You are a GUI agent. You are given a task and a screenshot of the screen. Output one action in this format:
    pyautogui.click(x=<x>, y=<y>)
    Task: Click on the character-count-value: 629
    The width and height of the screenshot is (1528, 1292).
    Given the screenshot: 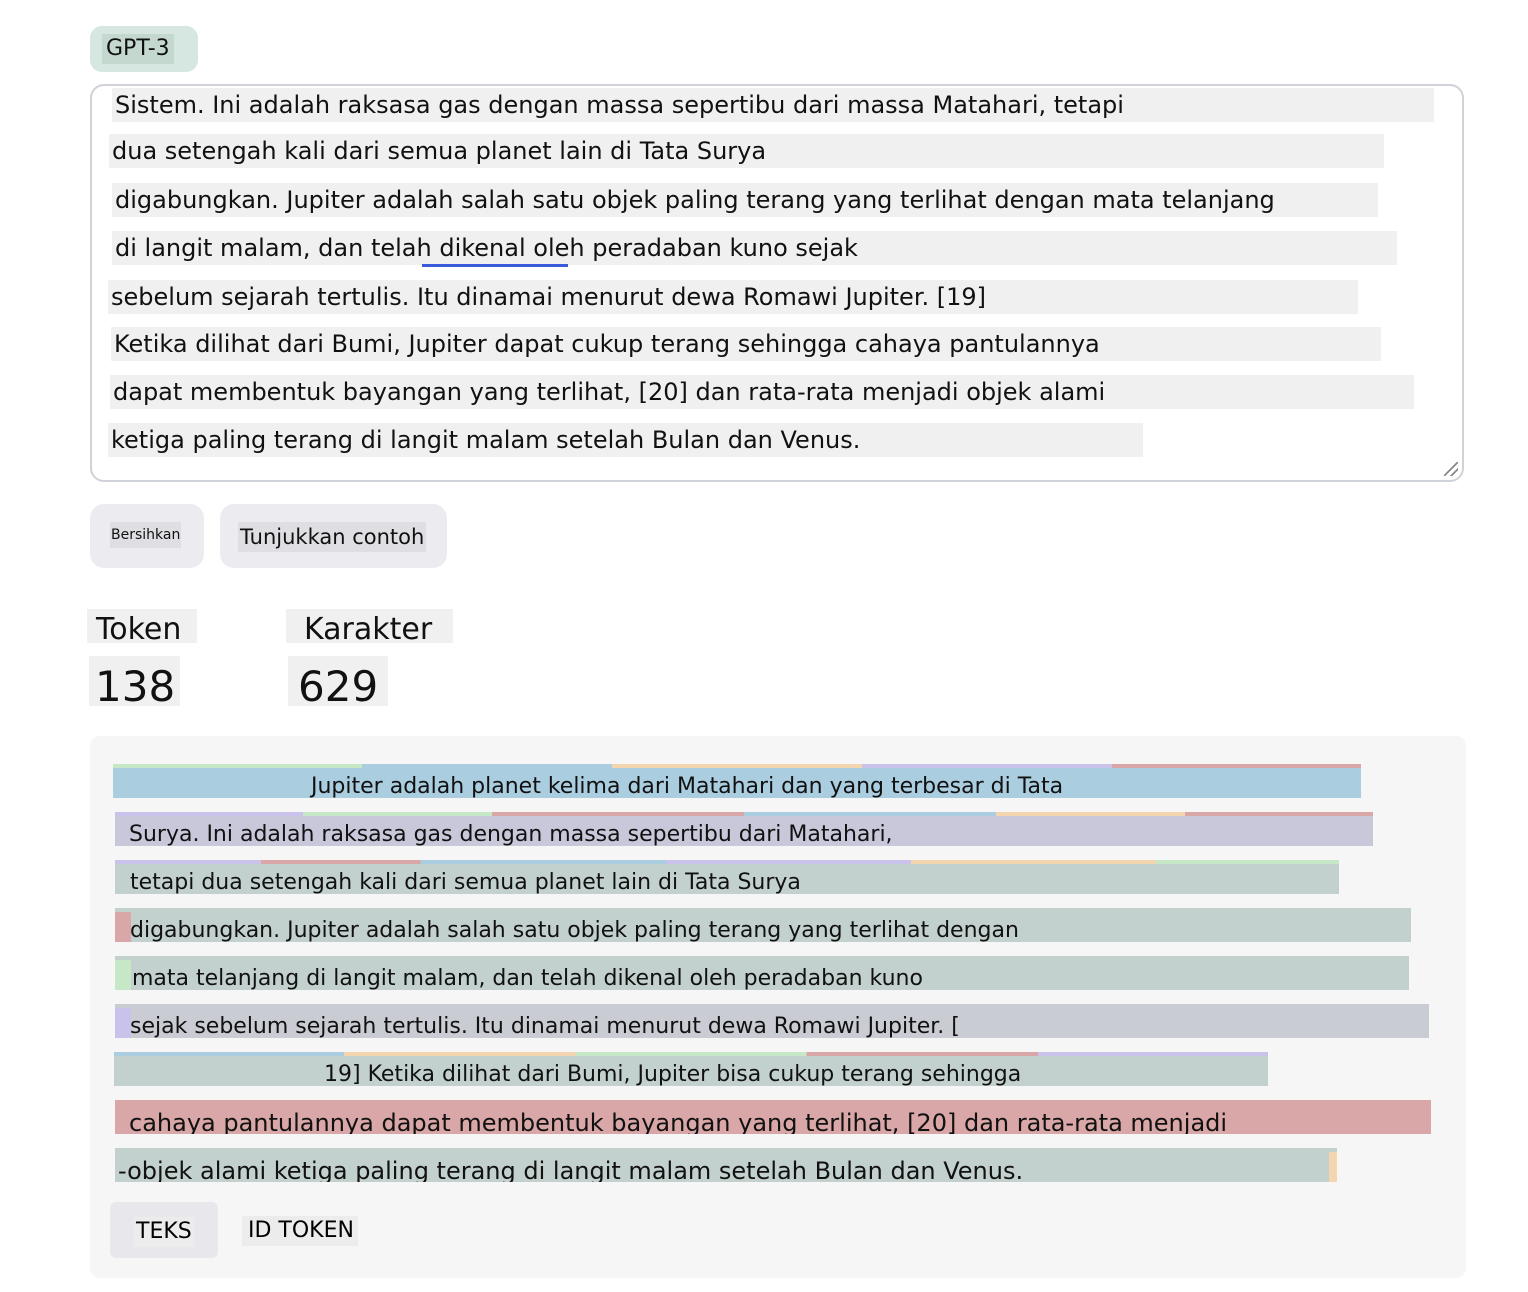 What is the action you would take?
    pyautogui.click(x=338, y=681)
    